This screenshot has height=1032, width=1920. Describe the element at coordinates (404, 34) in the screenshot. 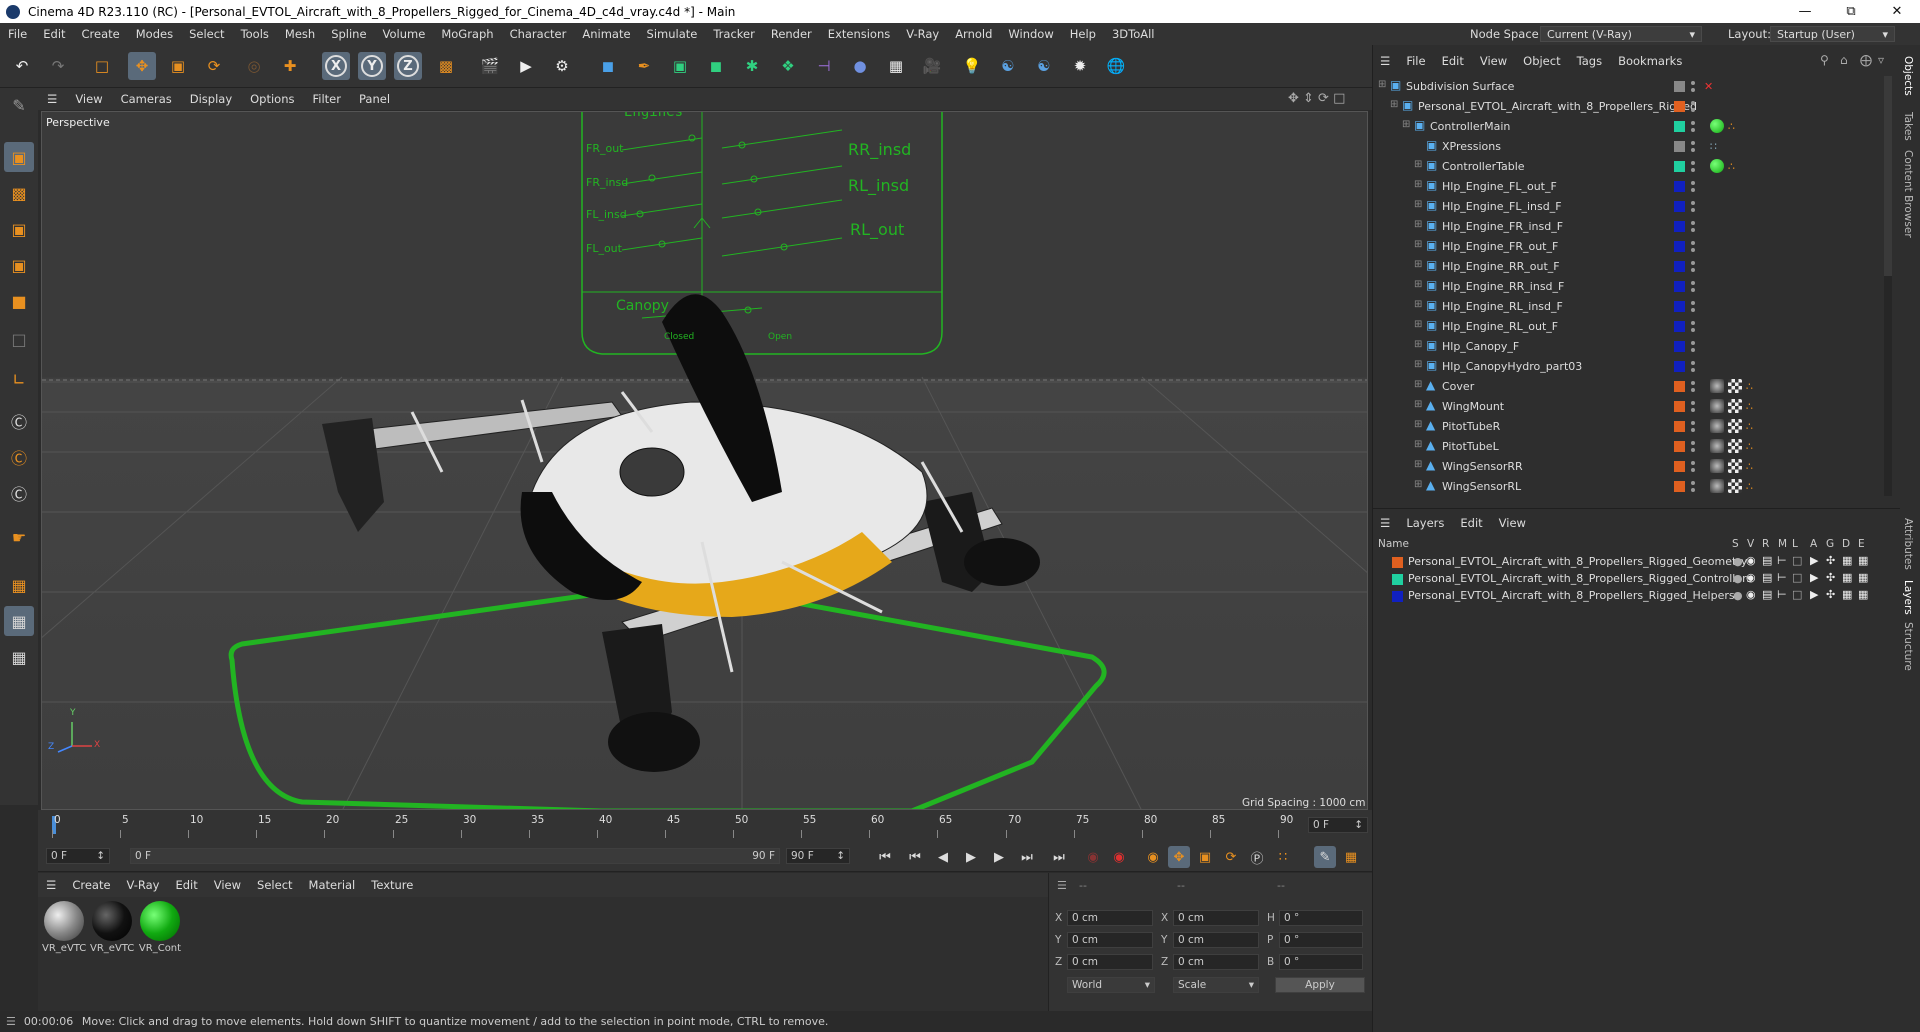

I see `menu-volume: Volume` at that location.